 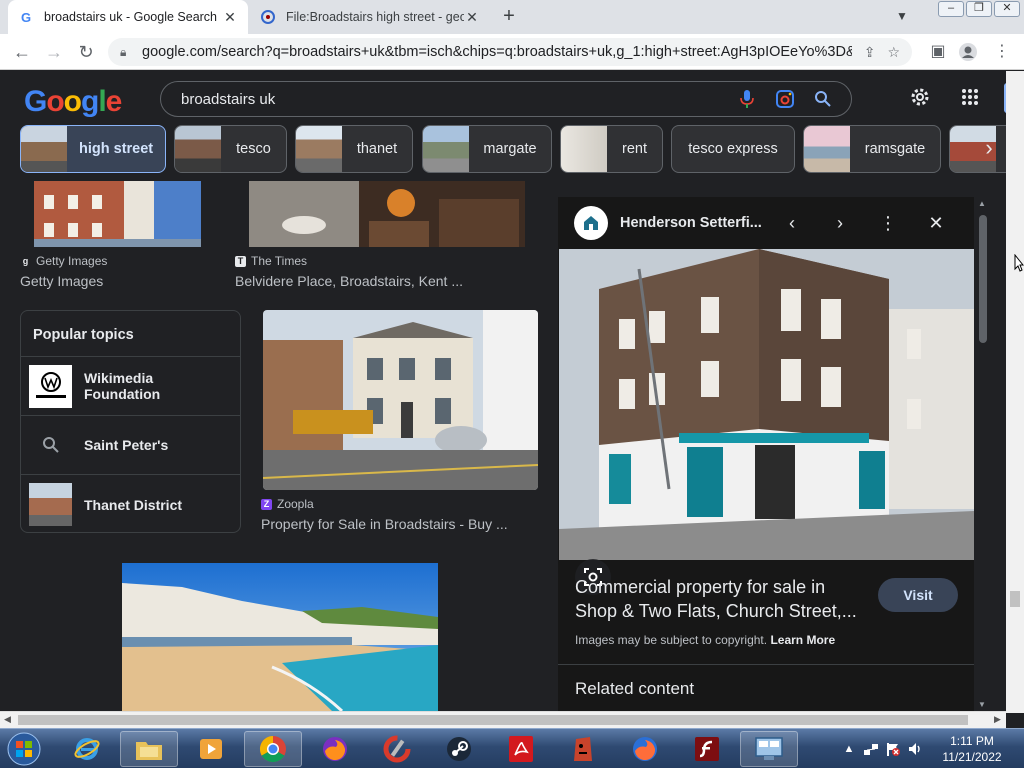 I want to click on bookmark-star-icon: ☆, so click(x=893, y=52).